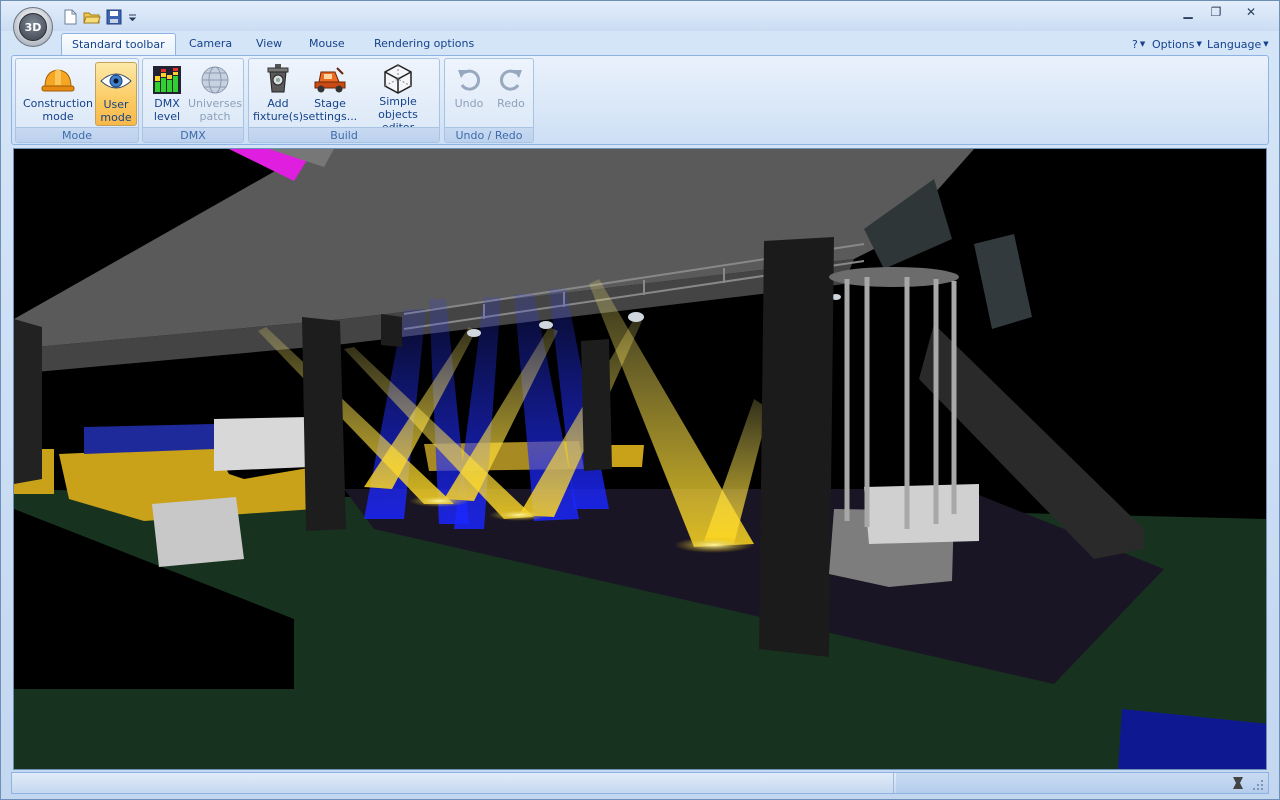 This screenshot has width=1280, height=800. Describe the element at coordinates (511, 103) in the screenshot. I see `redo-label: Redo` at that location.